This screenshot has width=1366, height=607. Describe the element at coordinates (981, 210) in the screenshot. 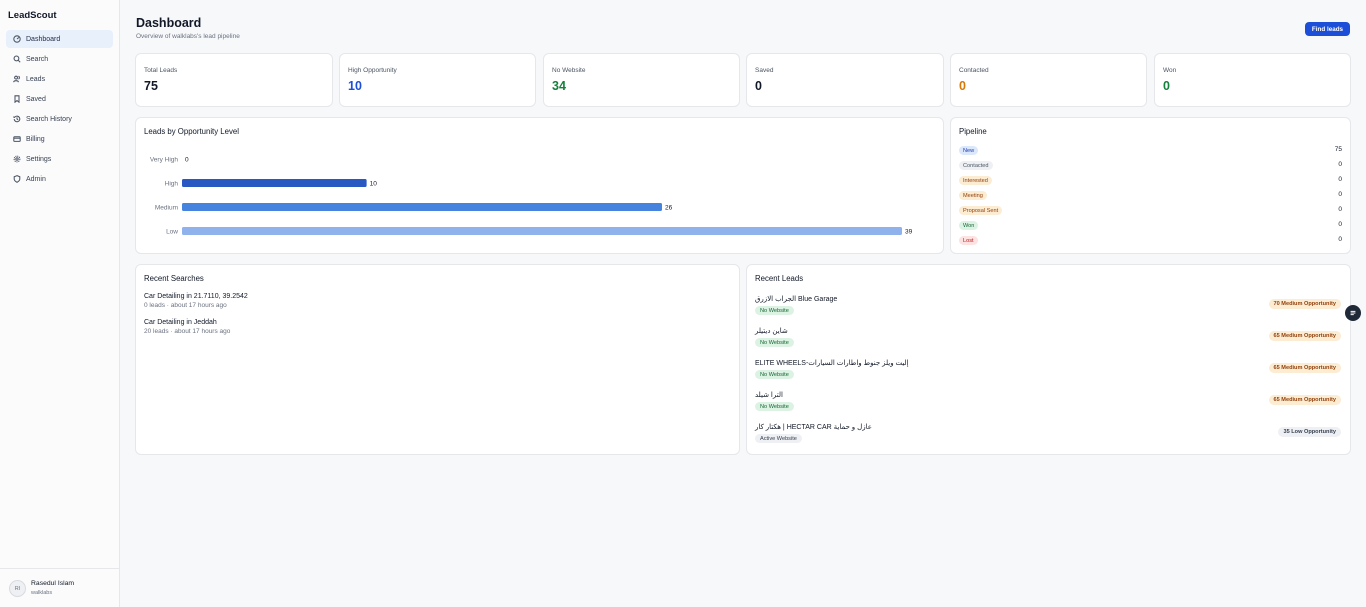

I see `status-badge: Proposal Sent` at that location.